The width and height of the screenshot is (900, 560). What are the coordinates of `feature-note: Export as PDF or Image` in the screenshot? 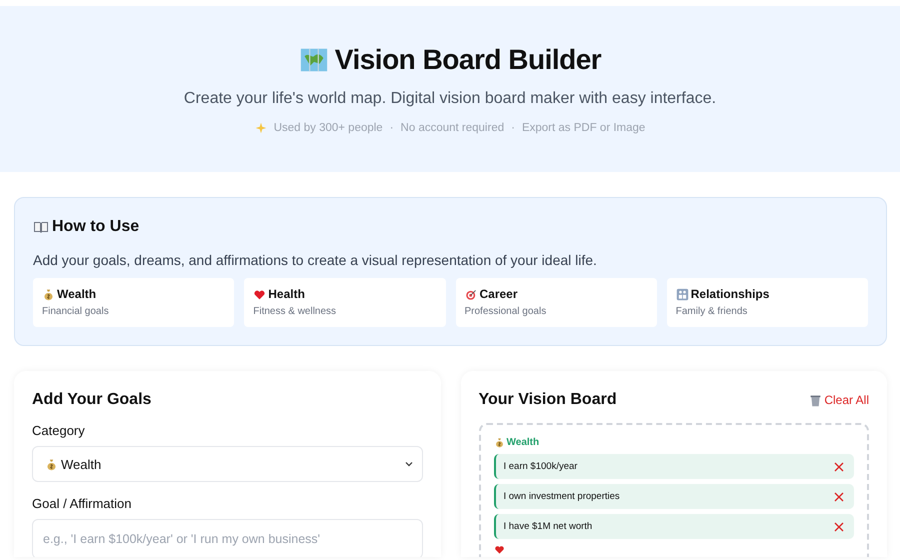 It's located at (584, 128).